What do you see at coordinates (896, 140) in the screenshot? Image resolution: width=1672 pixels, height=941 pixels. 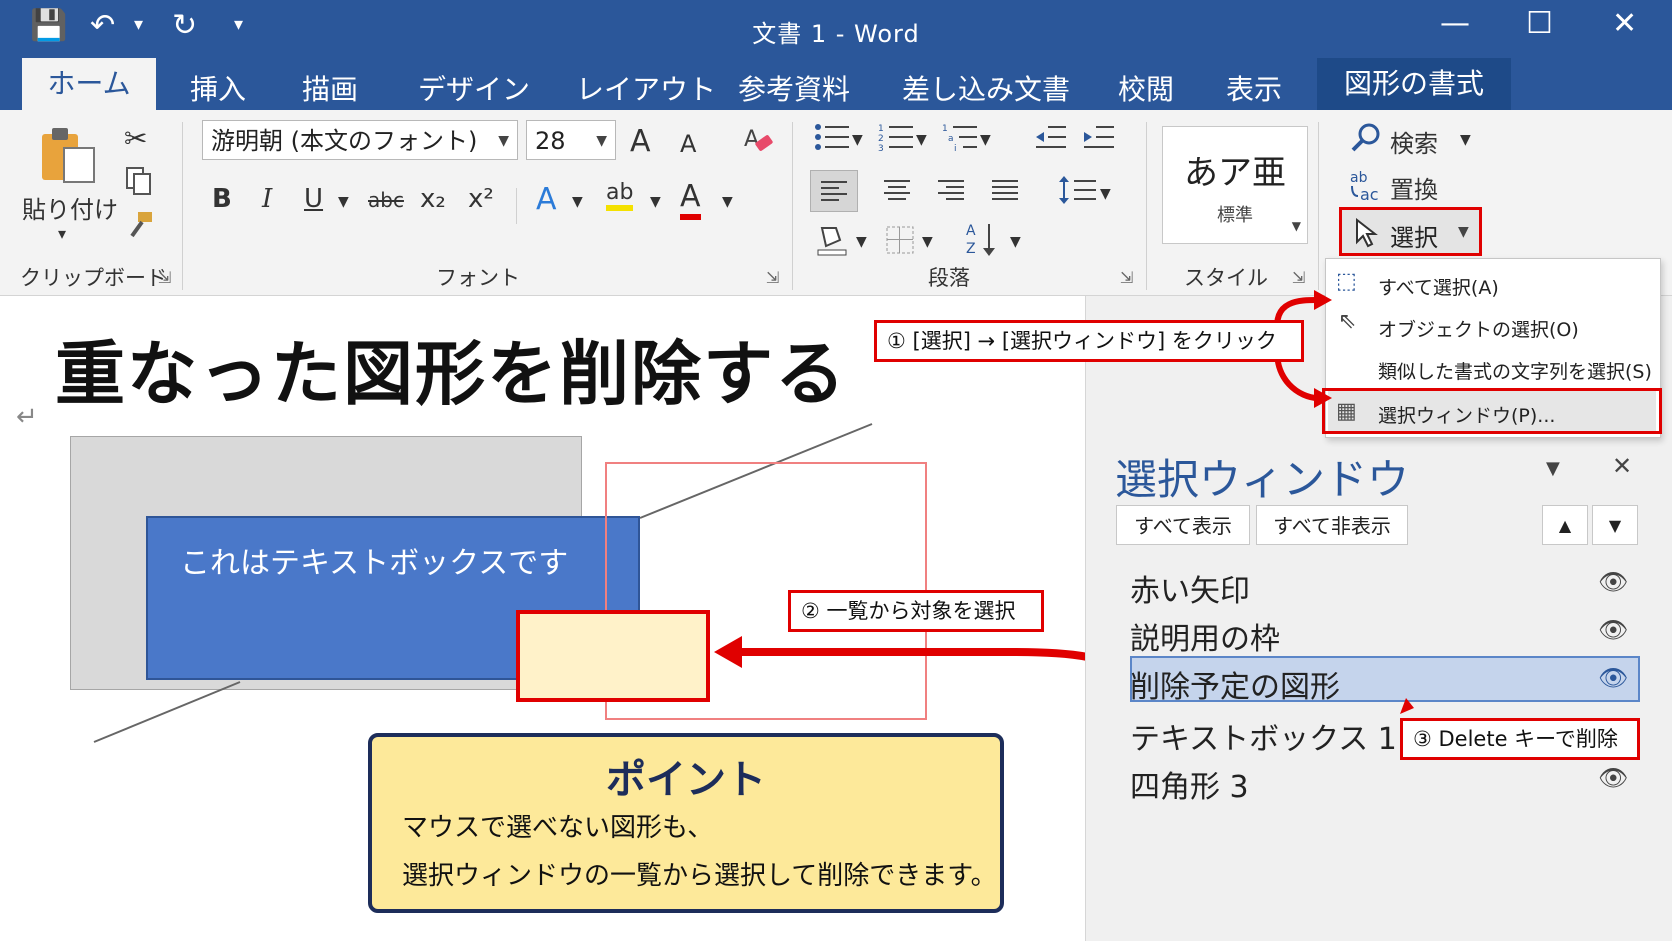 I see `numbering-icon: 123` at bounding box center [896, 140].